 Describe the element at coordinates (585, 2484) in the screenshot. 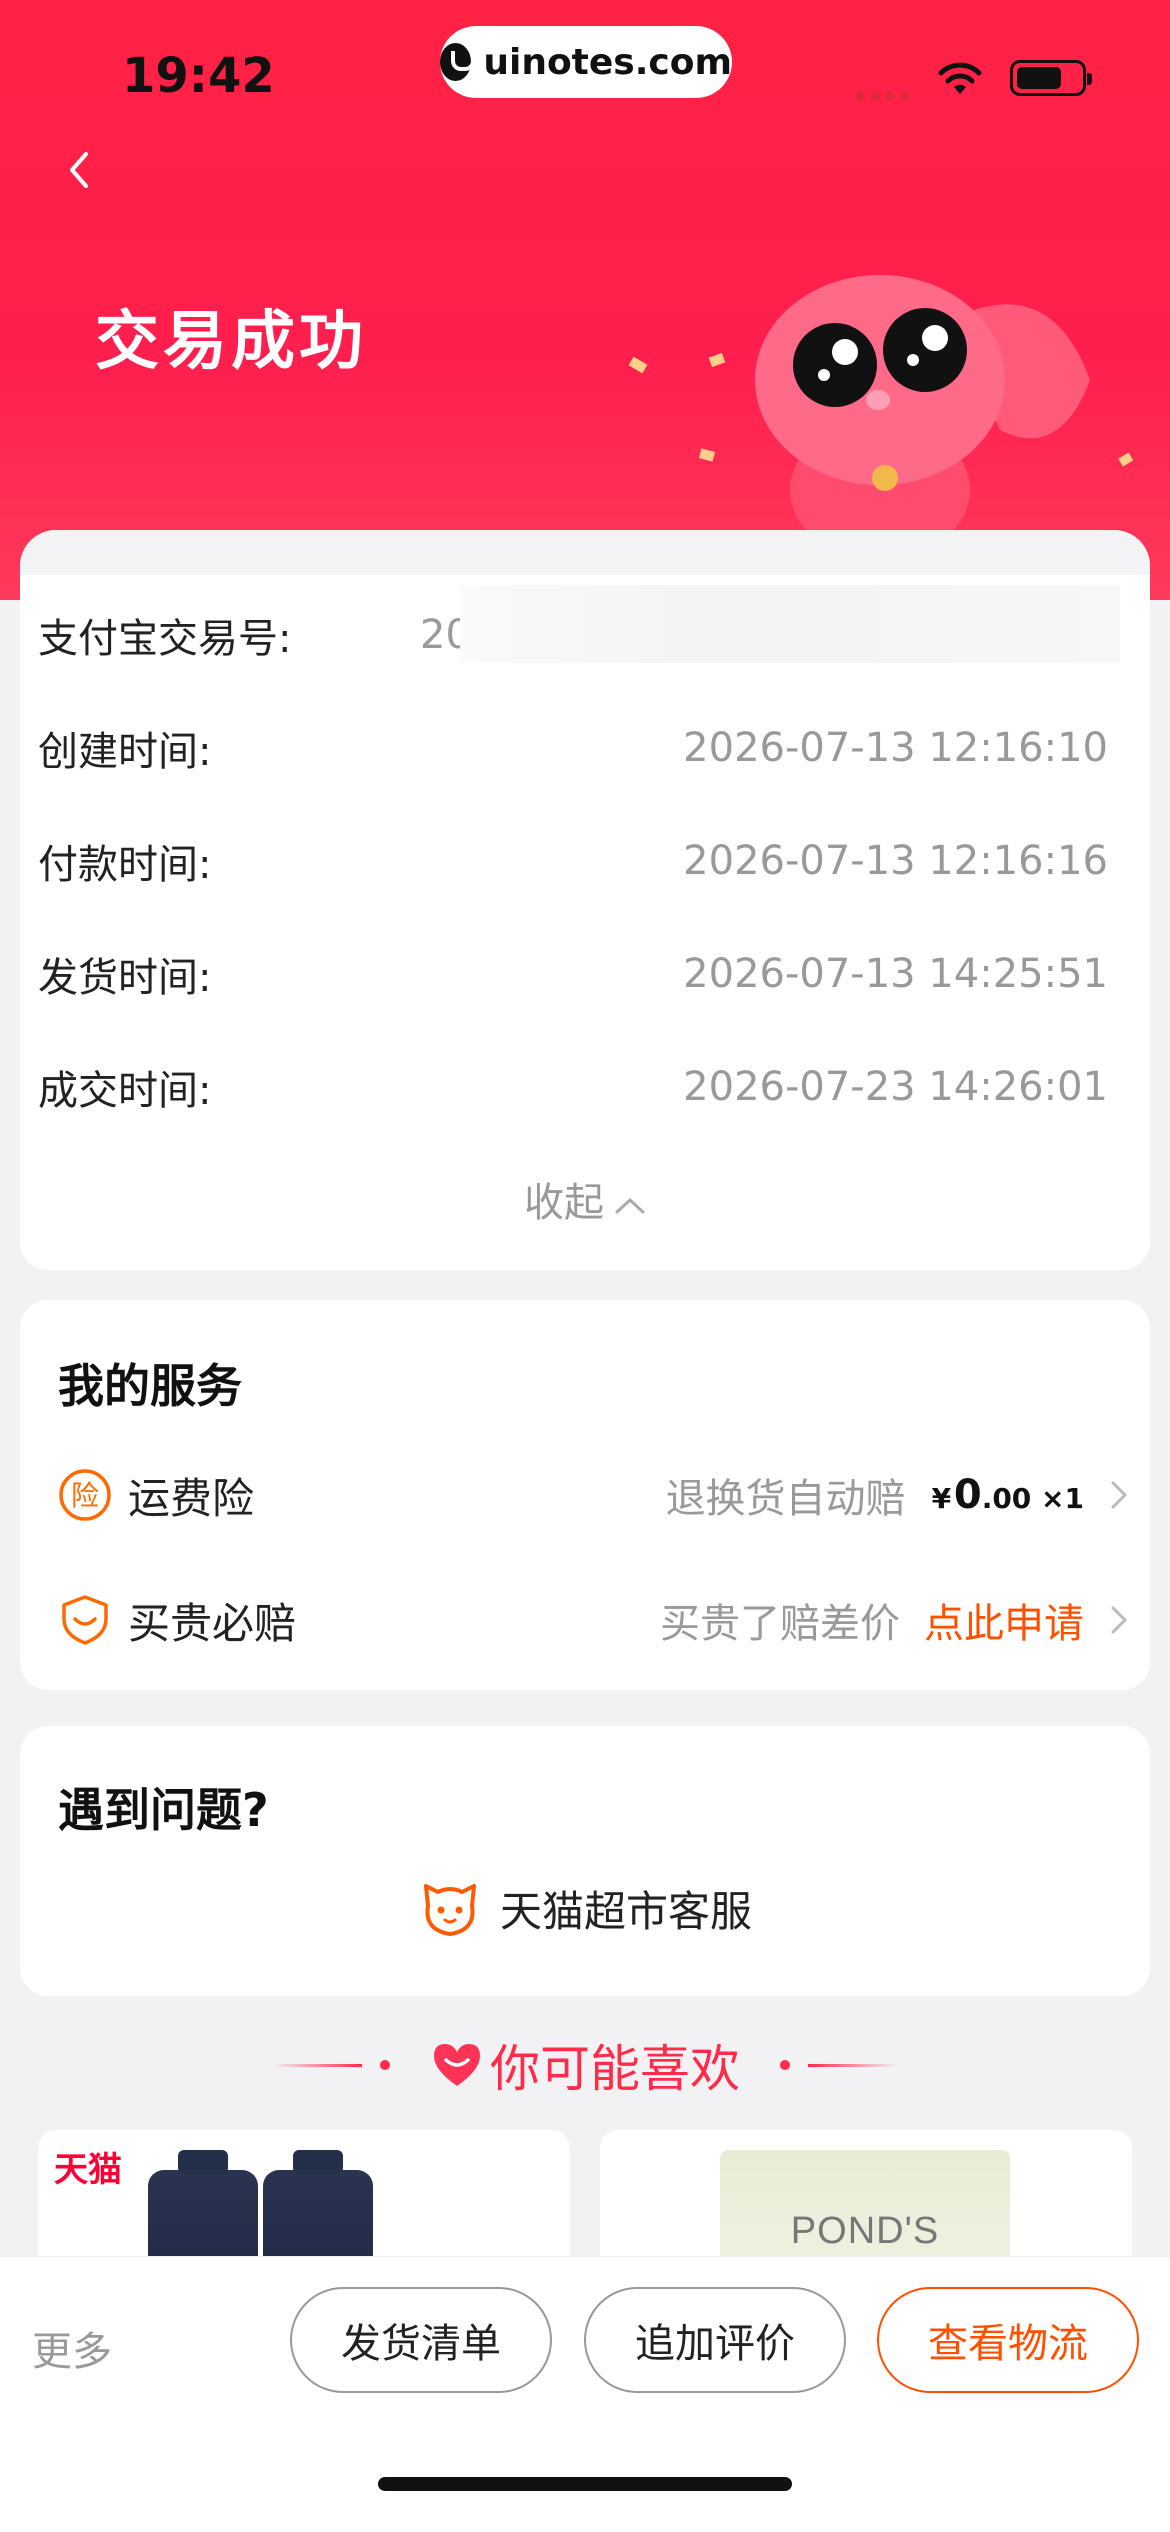

I see `home-indicator` at that location.